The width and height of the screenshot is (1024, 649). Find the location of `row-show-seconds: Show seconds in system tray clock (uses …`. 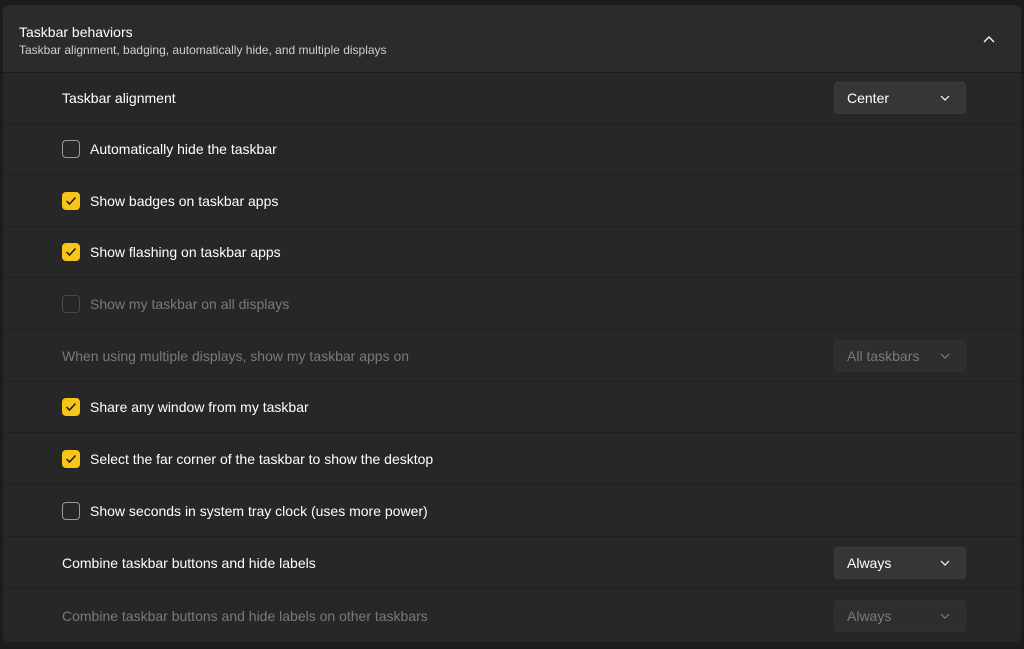

row-show-seconds: Show seconds in system tray clock (uses … is located at coordinates (512, 511).